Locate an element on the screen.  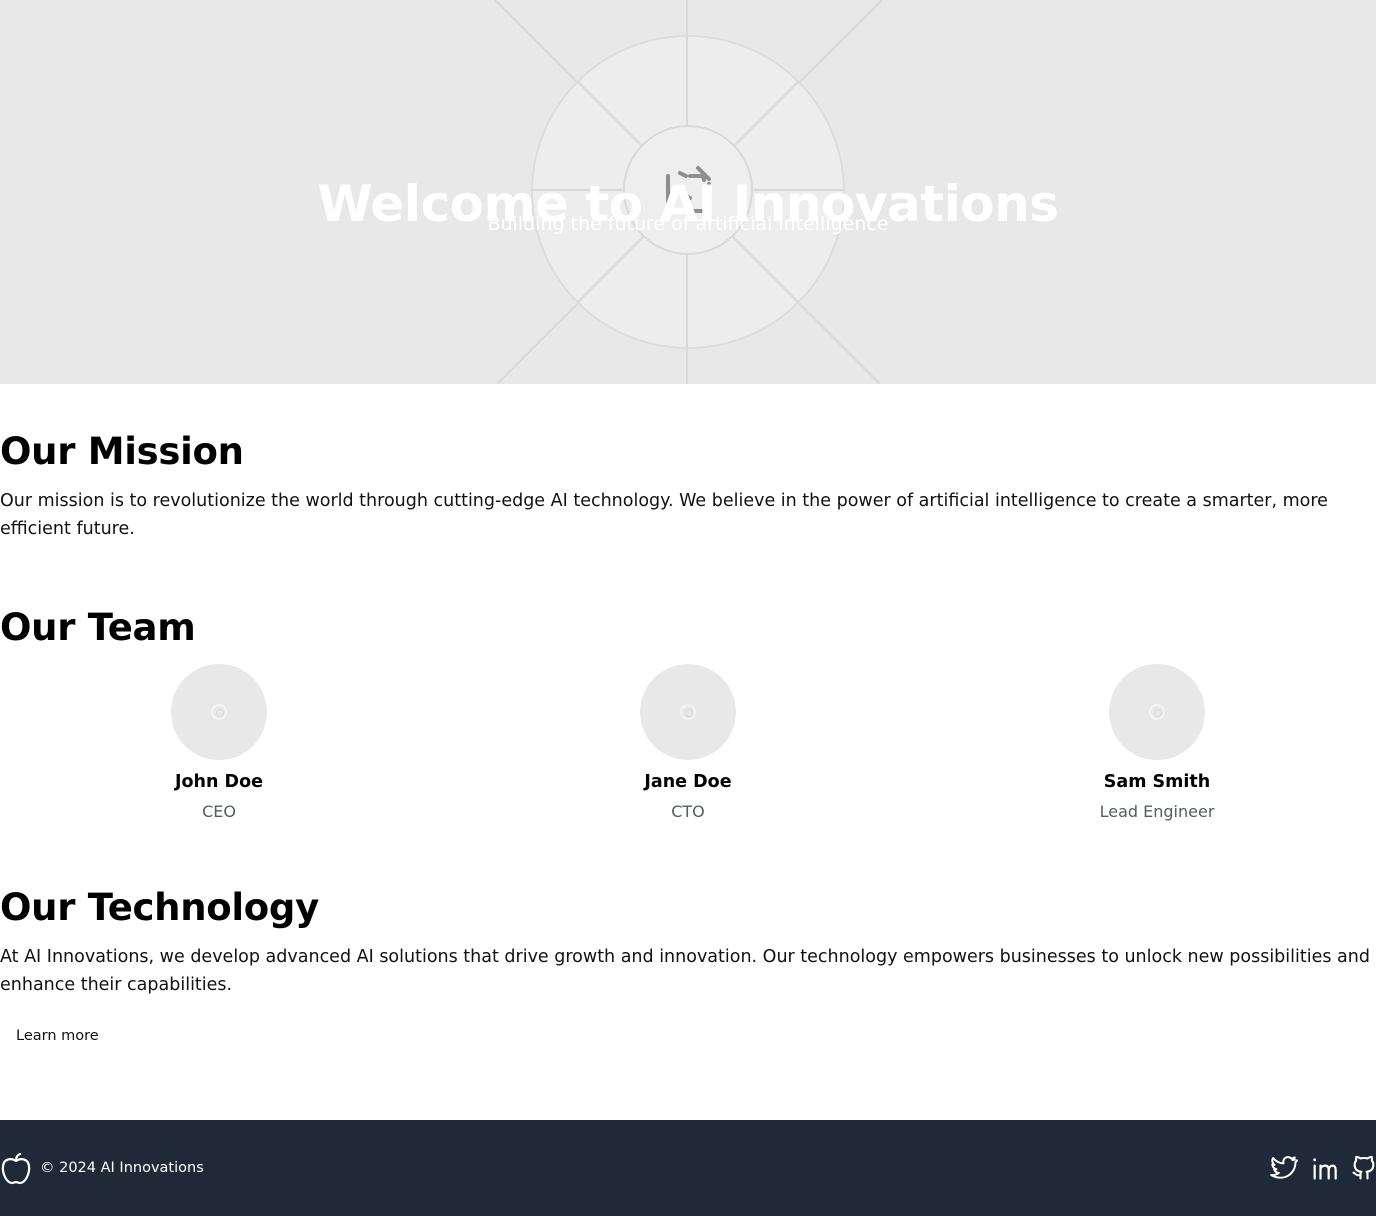
apple-logo-icon is located at coordinates (16, 1168).